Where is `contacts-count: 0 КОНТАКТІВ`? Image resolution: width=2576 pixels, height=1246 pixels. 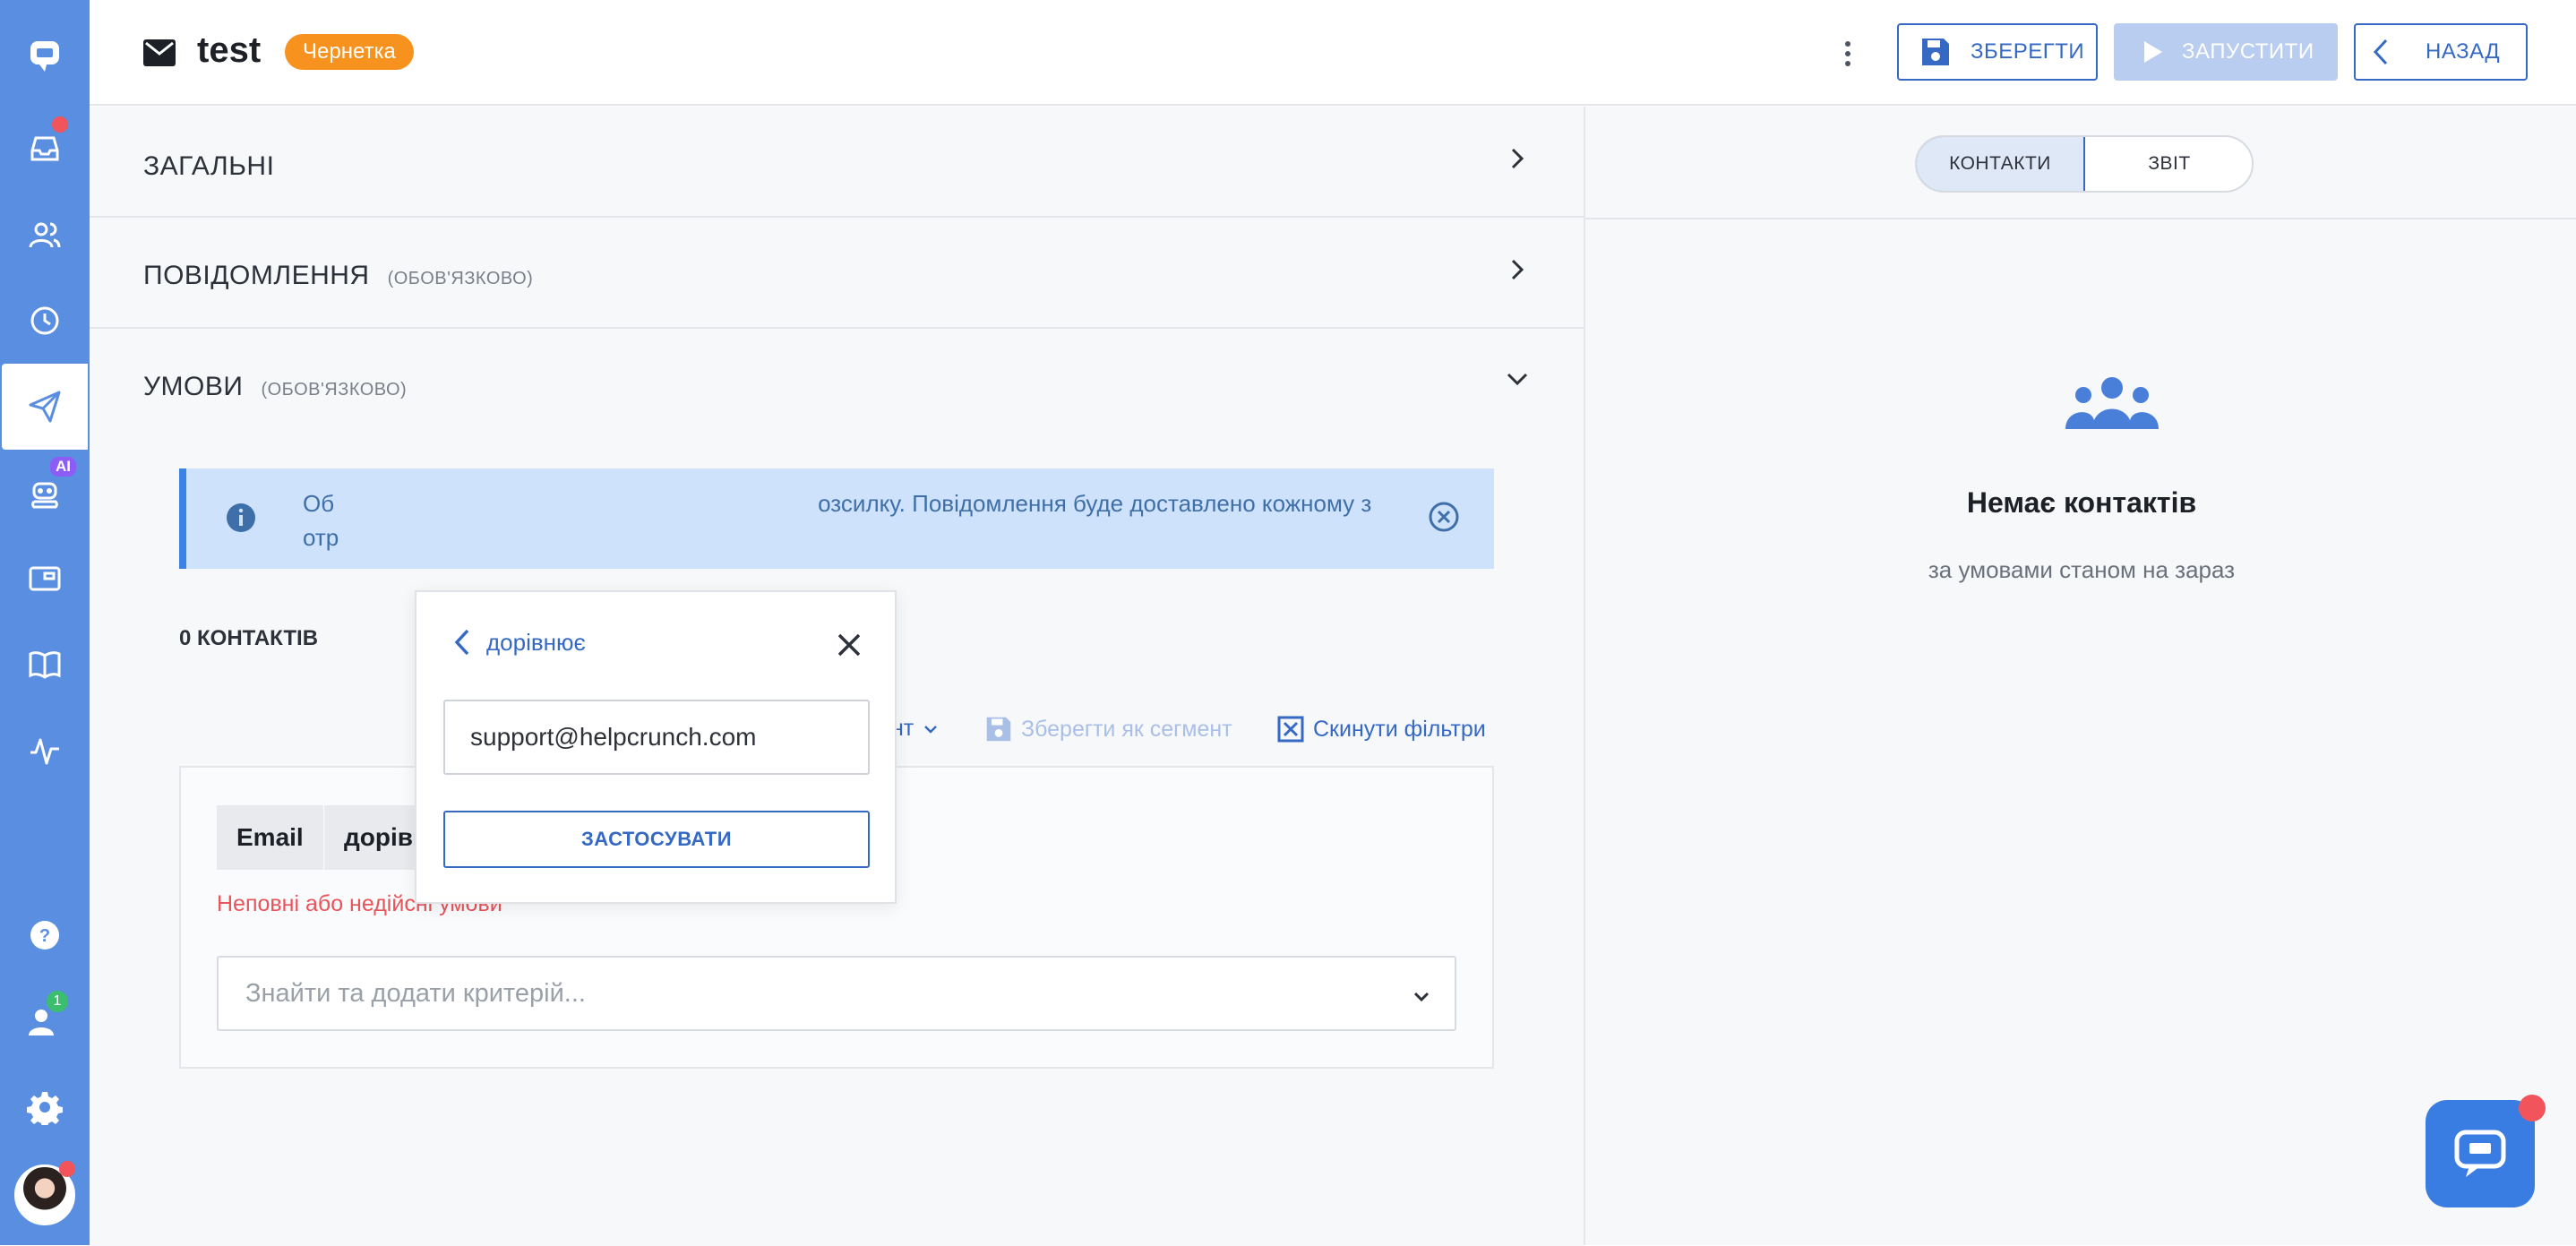
contacts-count: 0 КОНТАКТІВ is located at coordinates (249, 638).